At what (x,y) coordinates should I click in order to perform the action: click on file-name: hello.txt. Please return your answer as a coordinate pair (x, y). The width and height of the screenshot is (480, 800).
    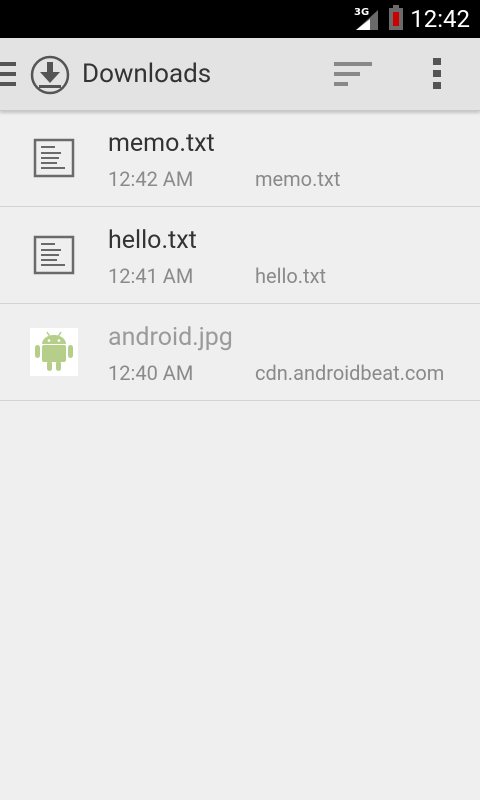
    Looking at the image, I should click on (152, 240).